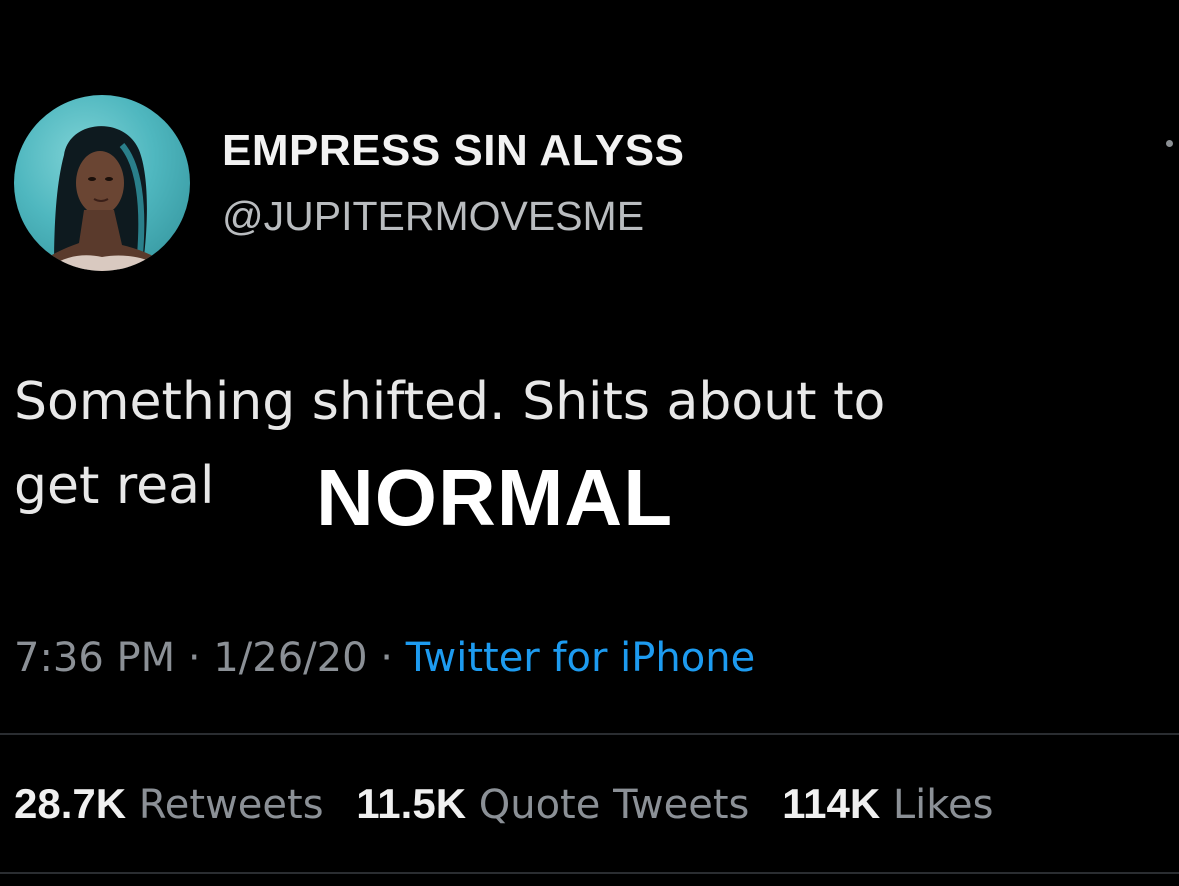 This screenshot has width=1179, height=886. I want to click on avatar-portrait-icon, so click(104, 198).